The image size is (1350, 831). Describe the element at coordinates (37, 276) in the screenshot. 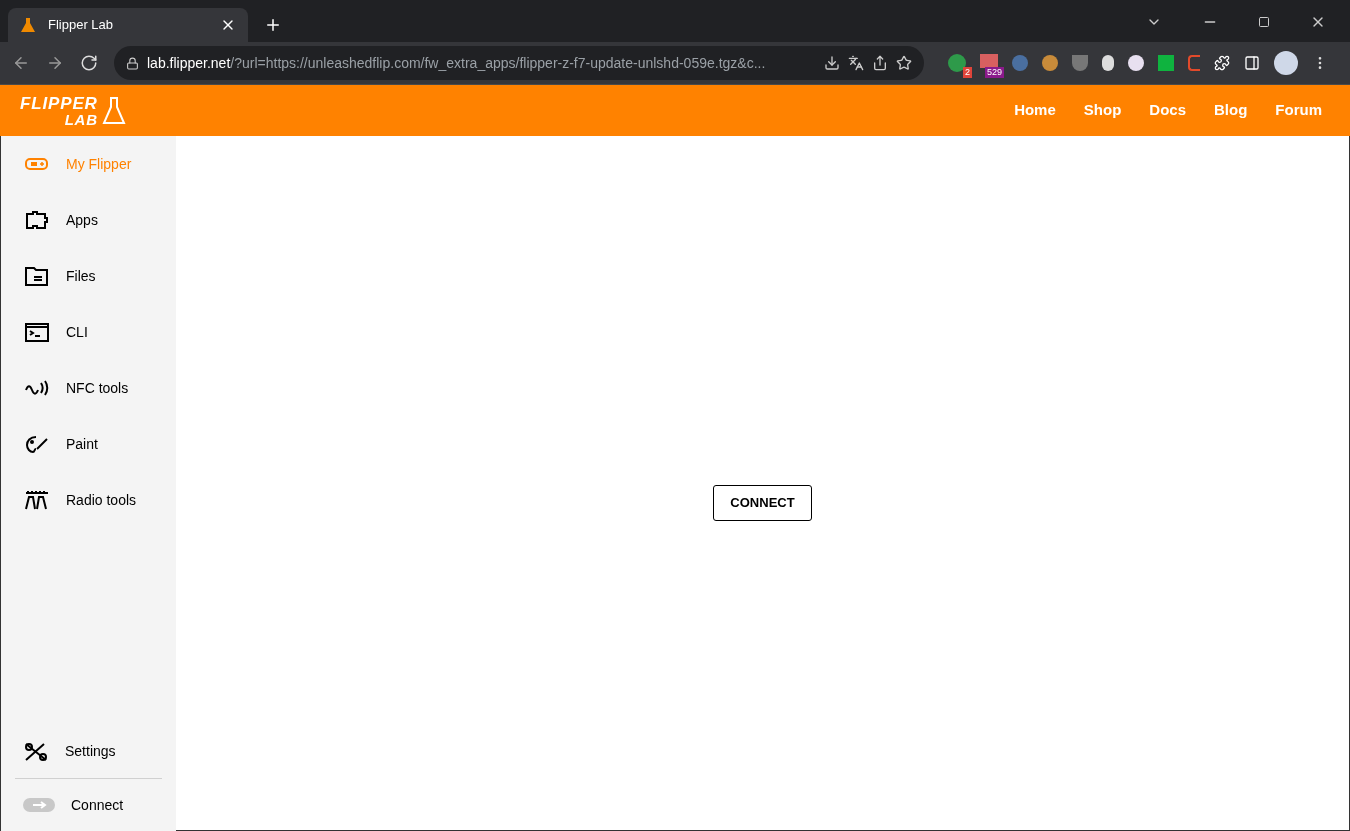

I see `folder-icon` at that location.